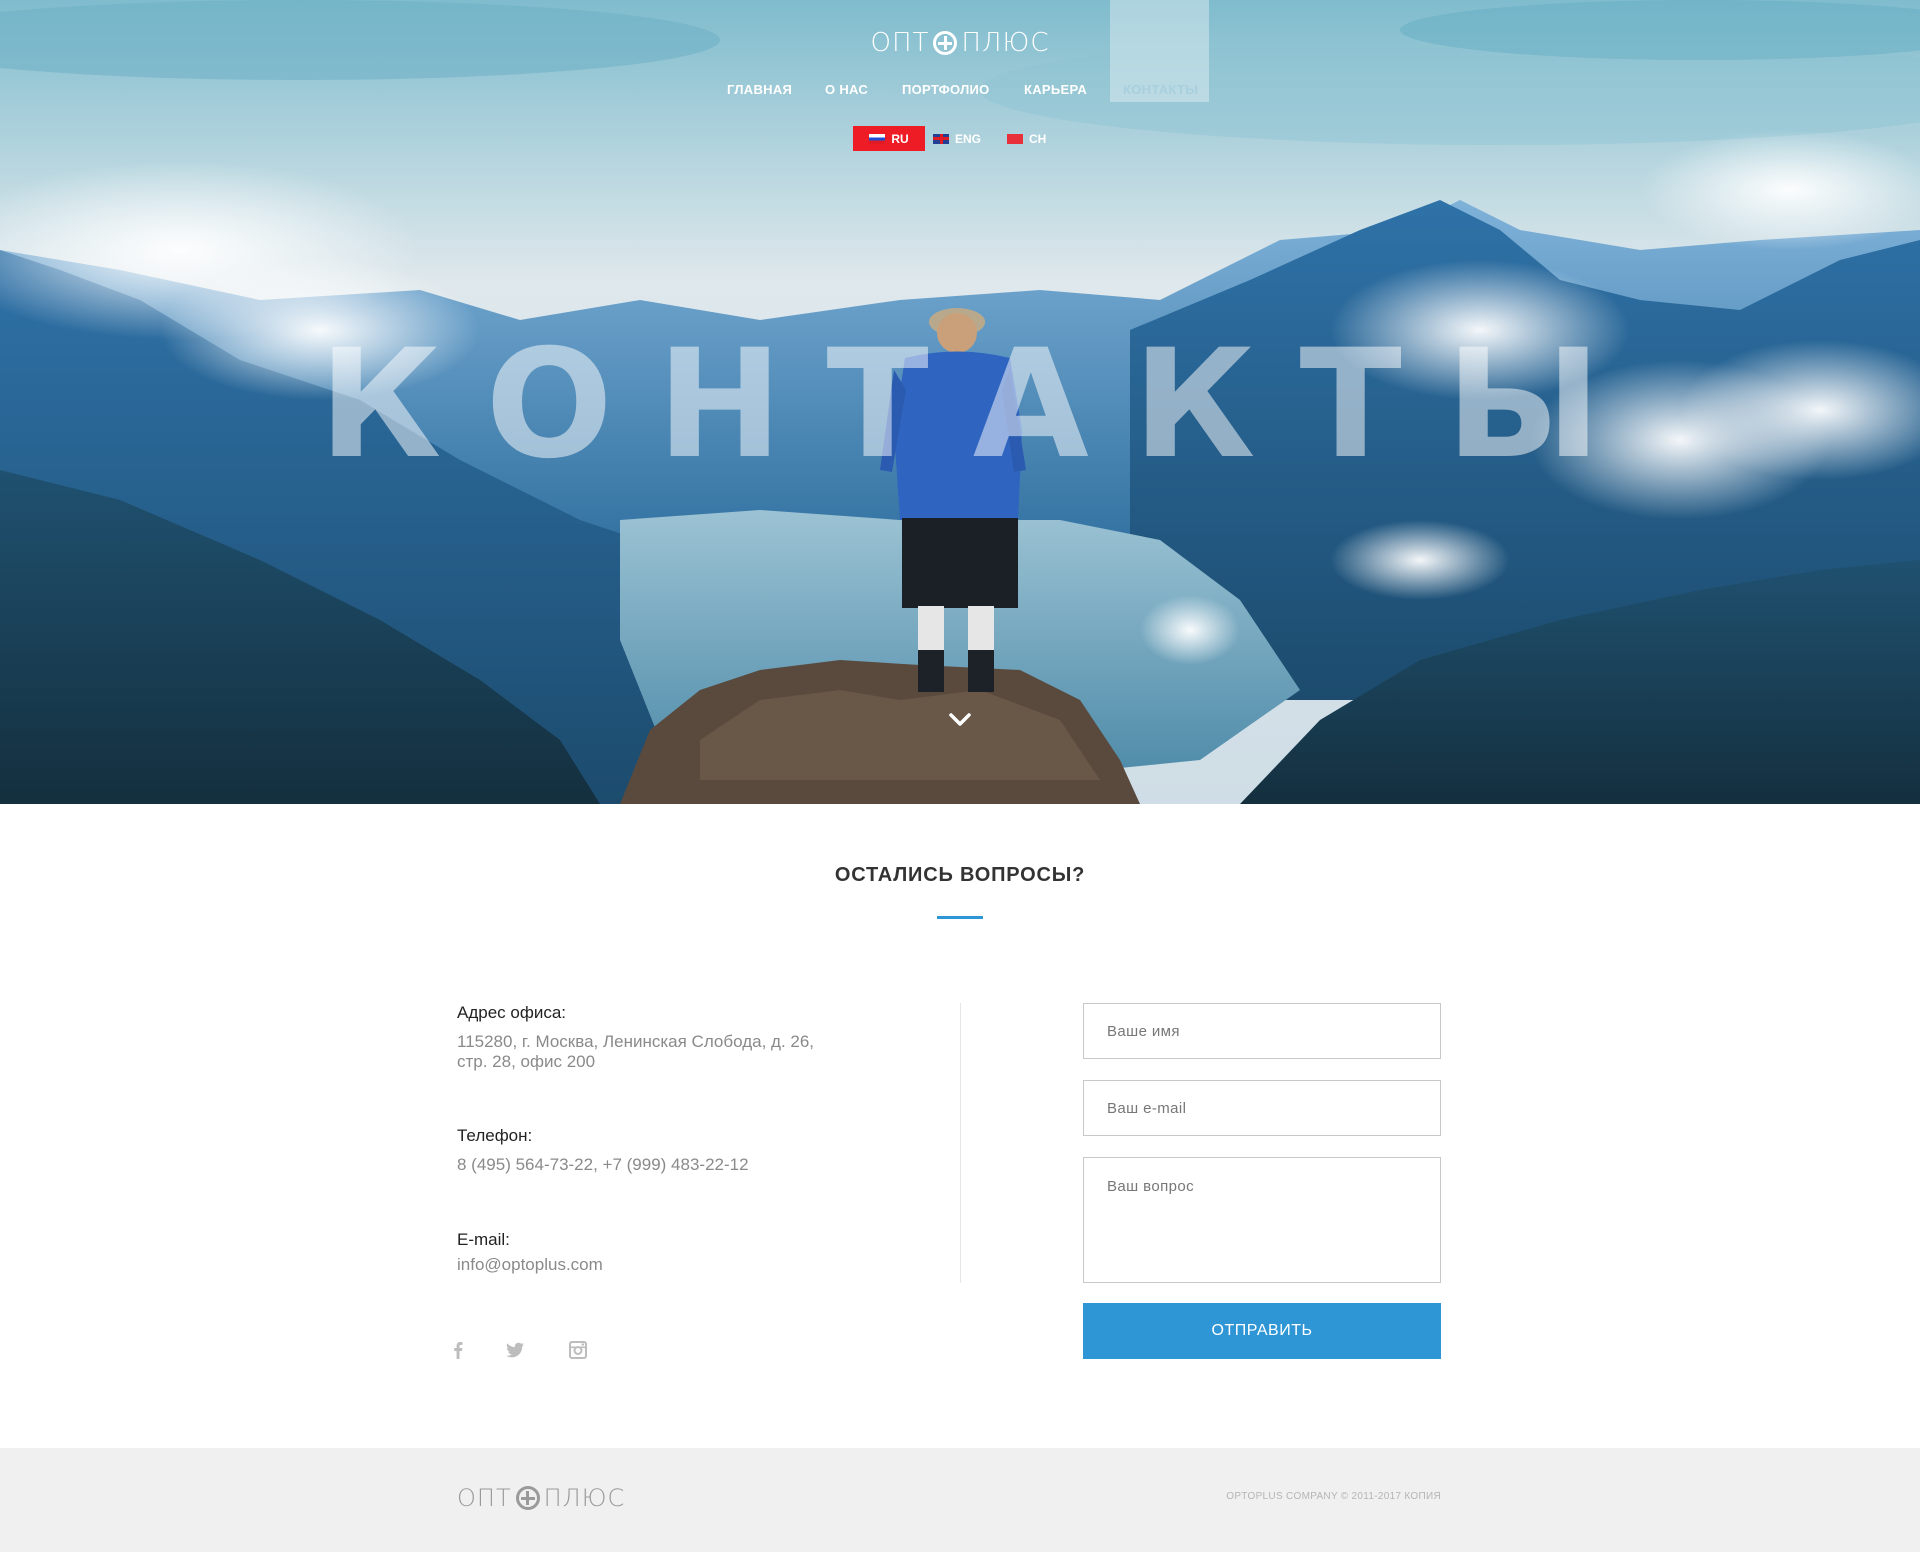  I want to click on instagram-icon, so click(578, 1350).